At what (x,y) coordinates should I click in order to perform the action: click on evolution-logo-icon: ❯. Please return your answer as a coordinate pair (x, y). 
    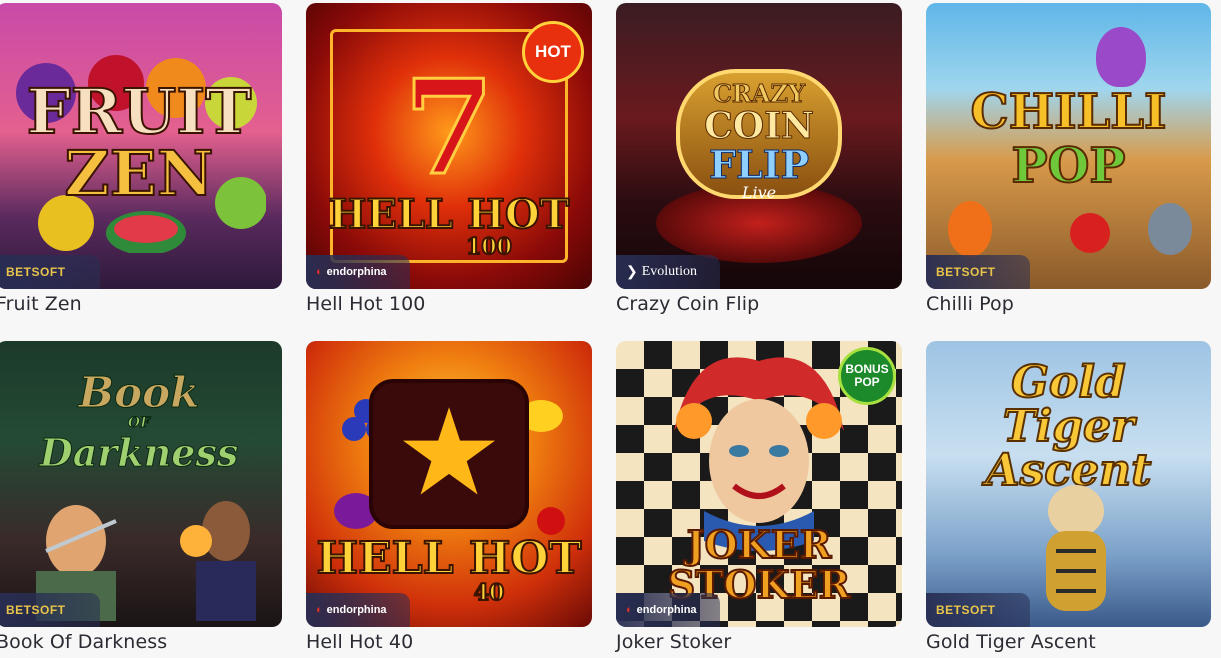
    Looking at the image, I should click on (632, 272).